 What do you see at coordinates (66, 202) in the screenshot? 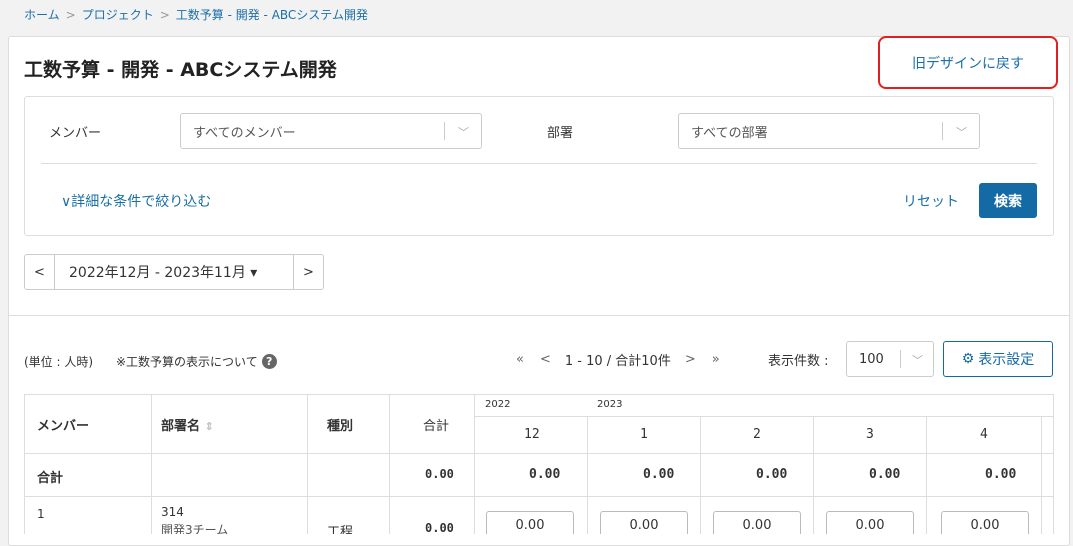
I see `chevron-down-icon: ∨` at bounding box center [66, 202].